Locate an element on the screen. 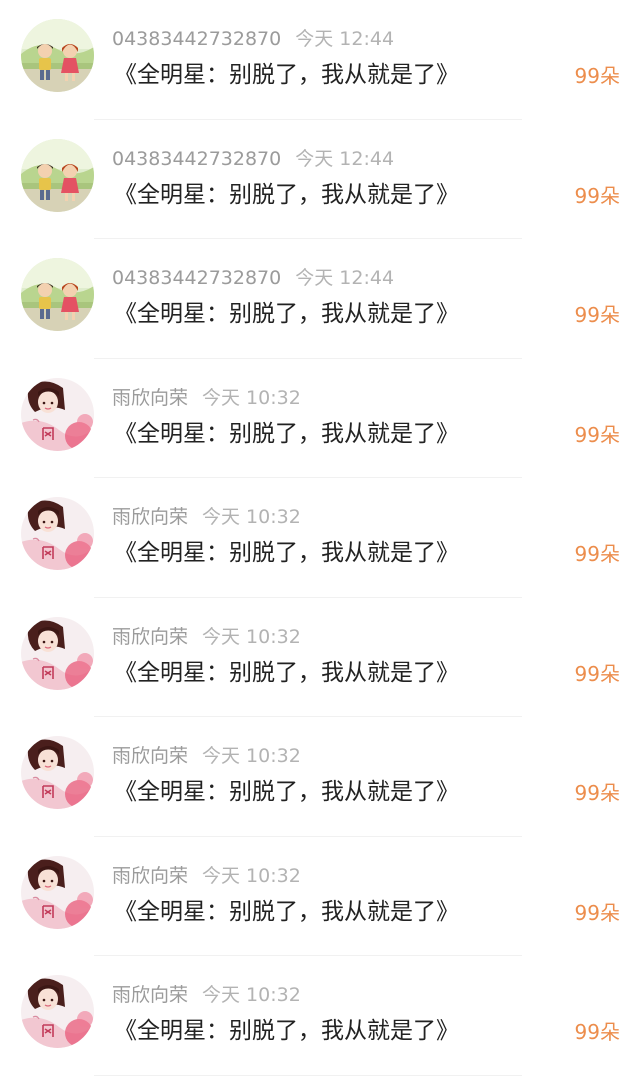  divider is located at coordinates (308, 1075).